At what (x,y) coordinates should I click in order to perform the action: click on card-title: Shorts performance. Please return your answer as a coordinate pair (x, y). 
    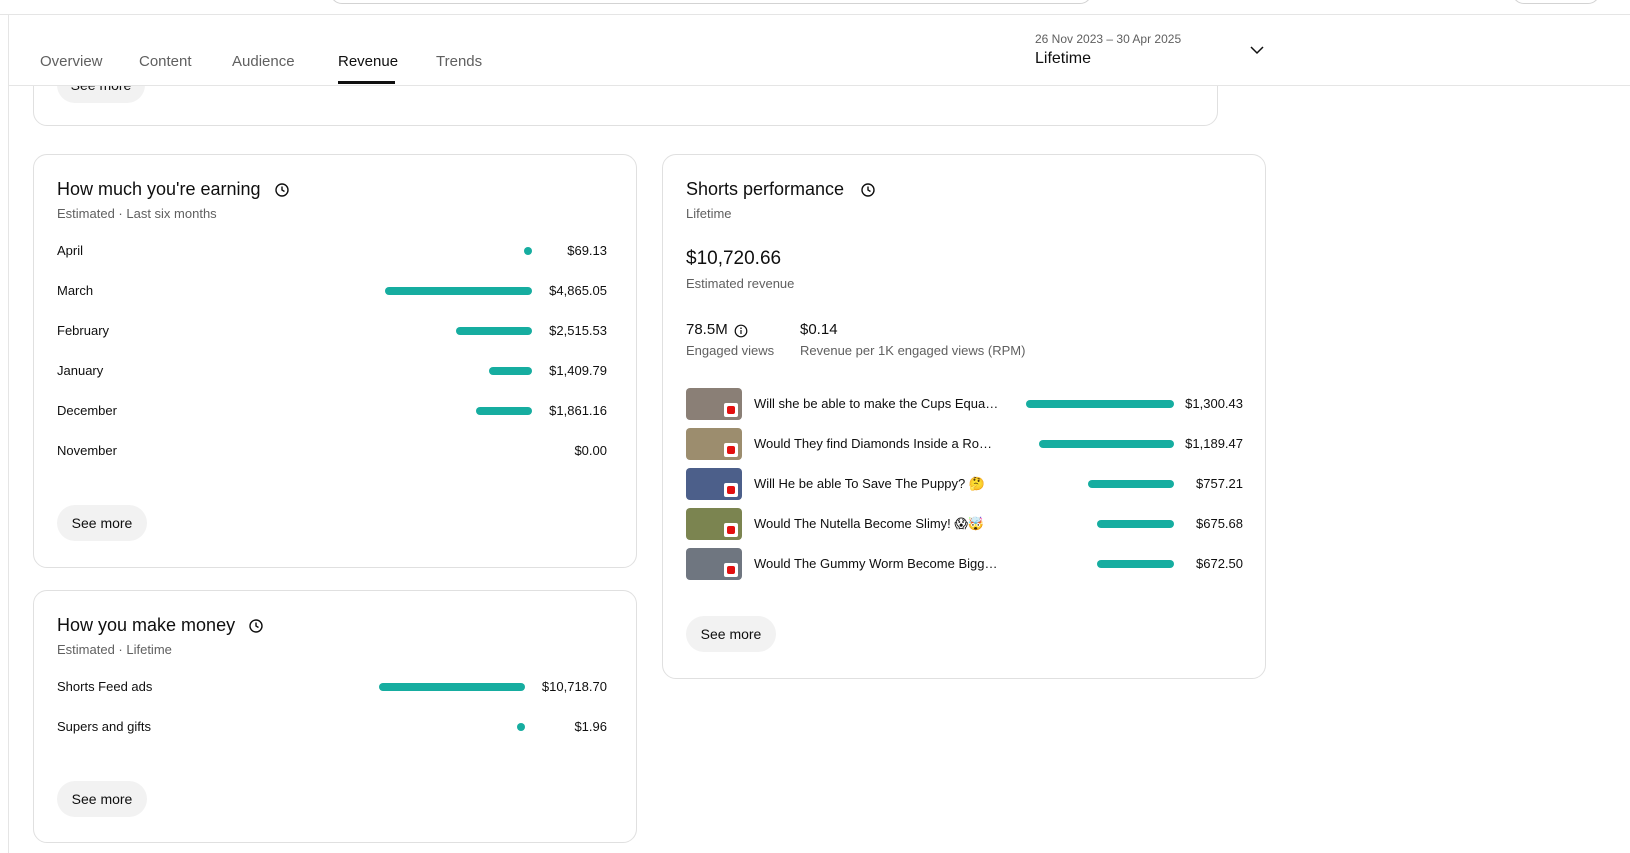
    Looking at the image, I should click on (765, 189).